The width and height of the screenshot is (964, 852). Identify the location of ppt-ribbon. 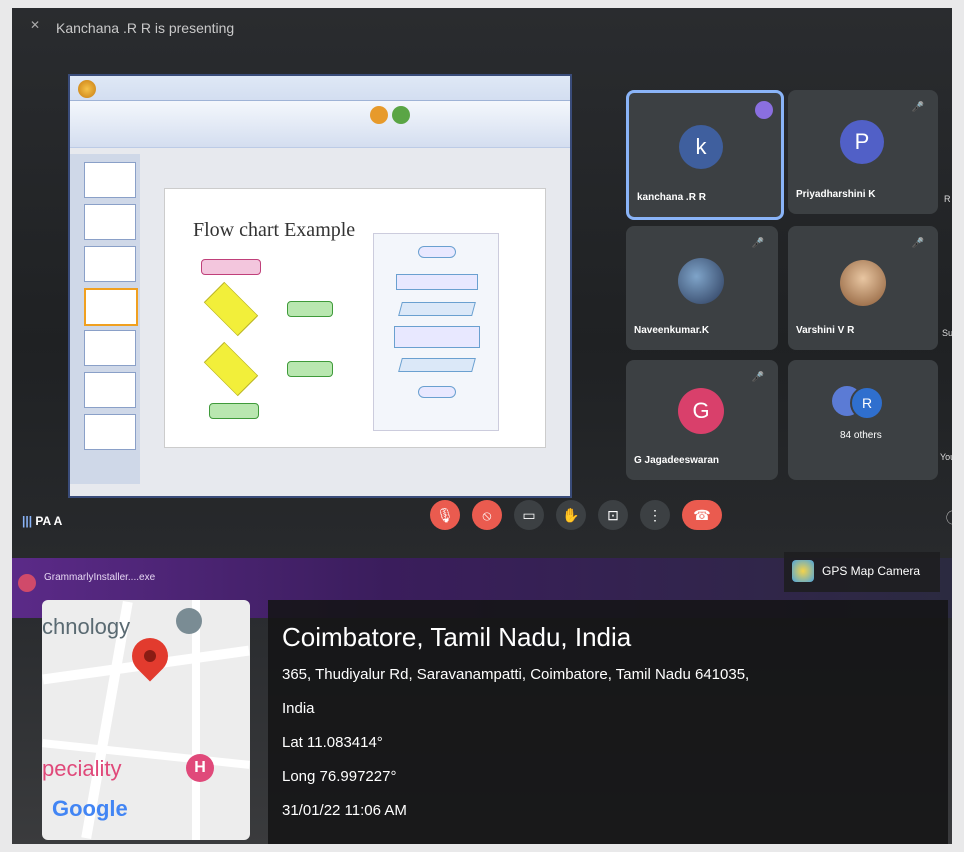
(320, 112).